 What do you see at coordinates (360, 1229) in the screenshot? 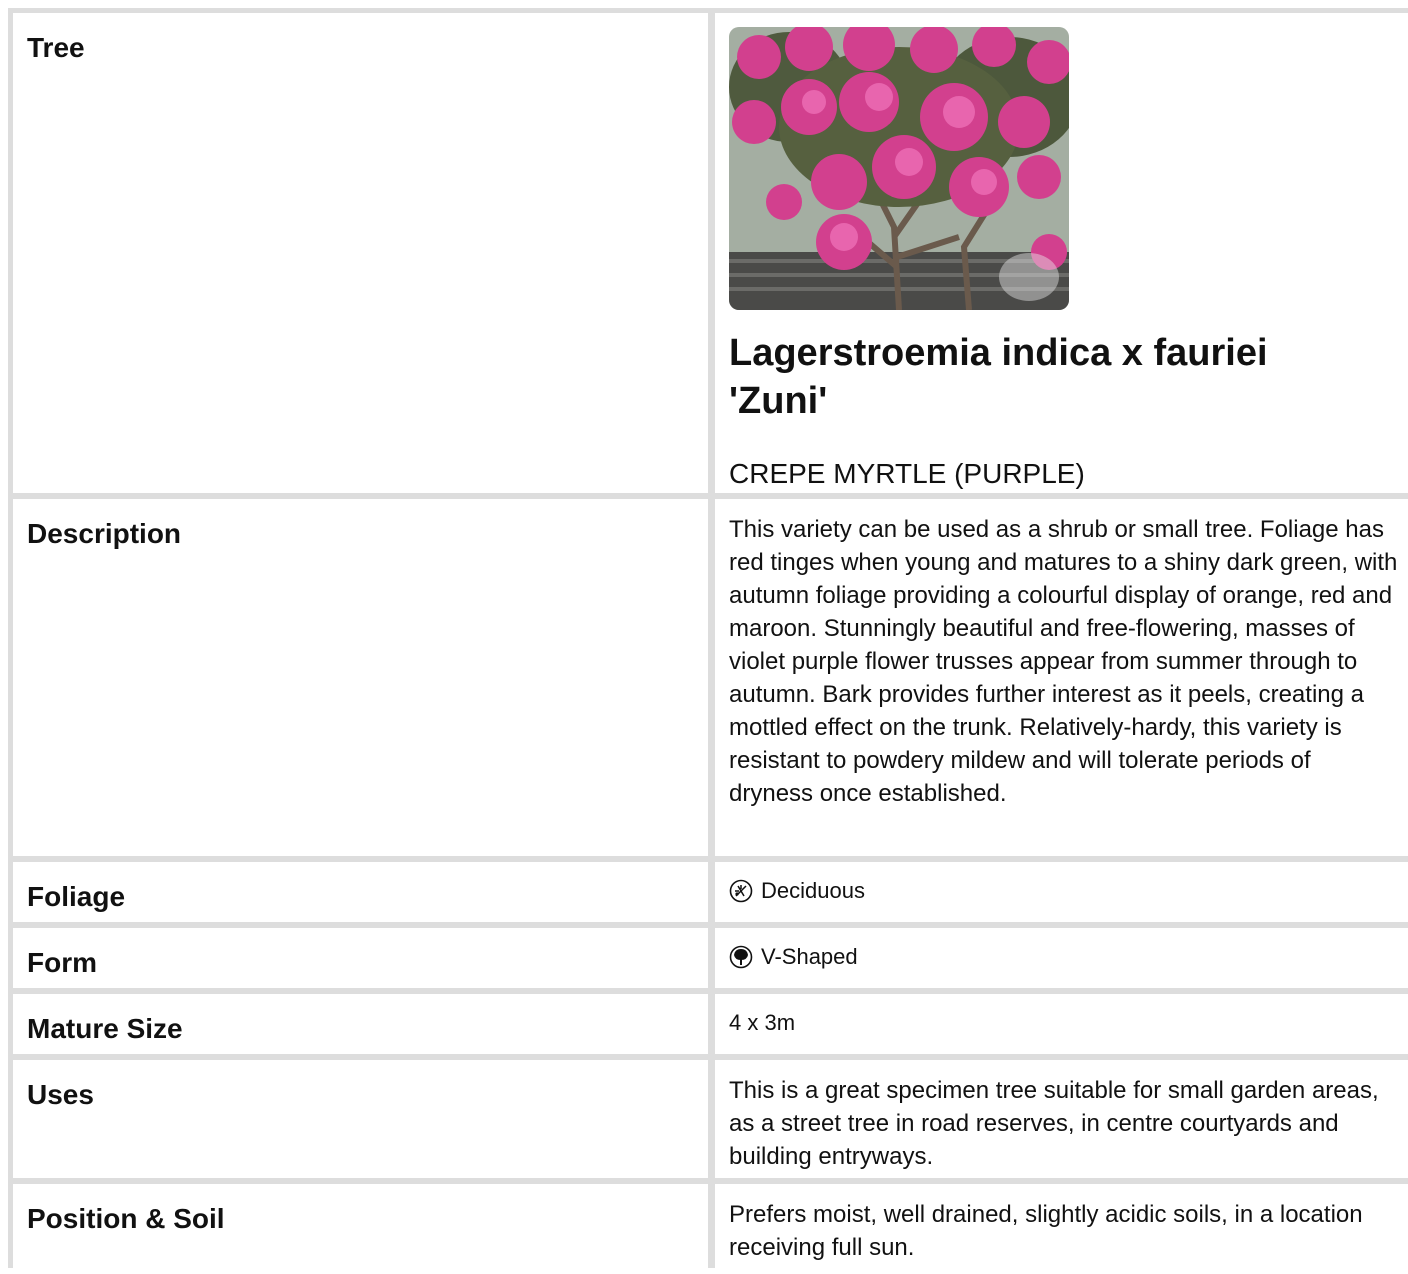
I see `position-soil-label: Position & Soil` at bounding box center [360, 1229].